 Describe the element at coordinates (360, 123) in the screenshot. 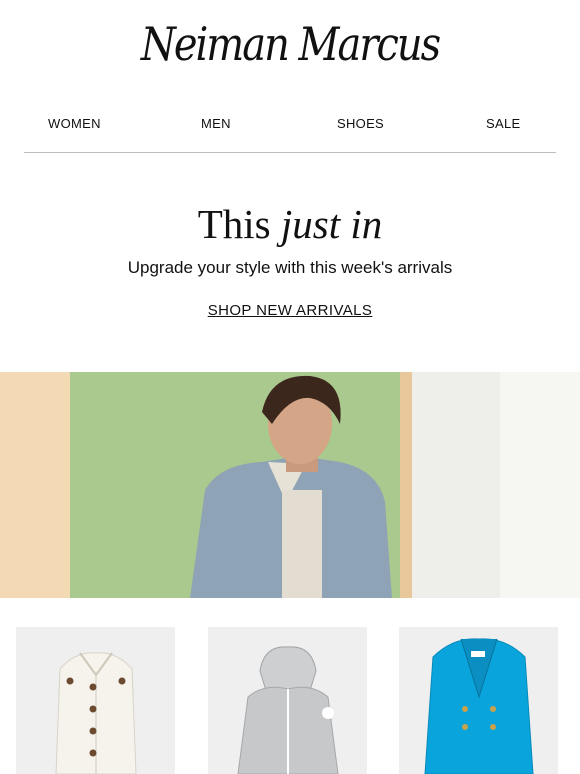

I see `nav-shoes: SHOES` at that location.